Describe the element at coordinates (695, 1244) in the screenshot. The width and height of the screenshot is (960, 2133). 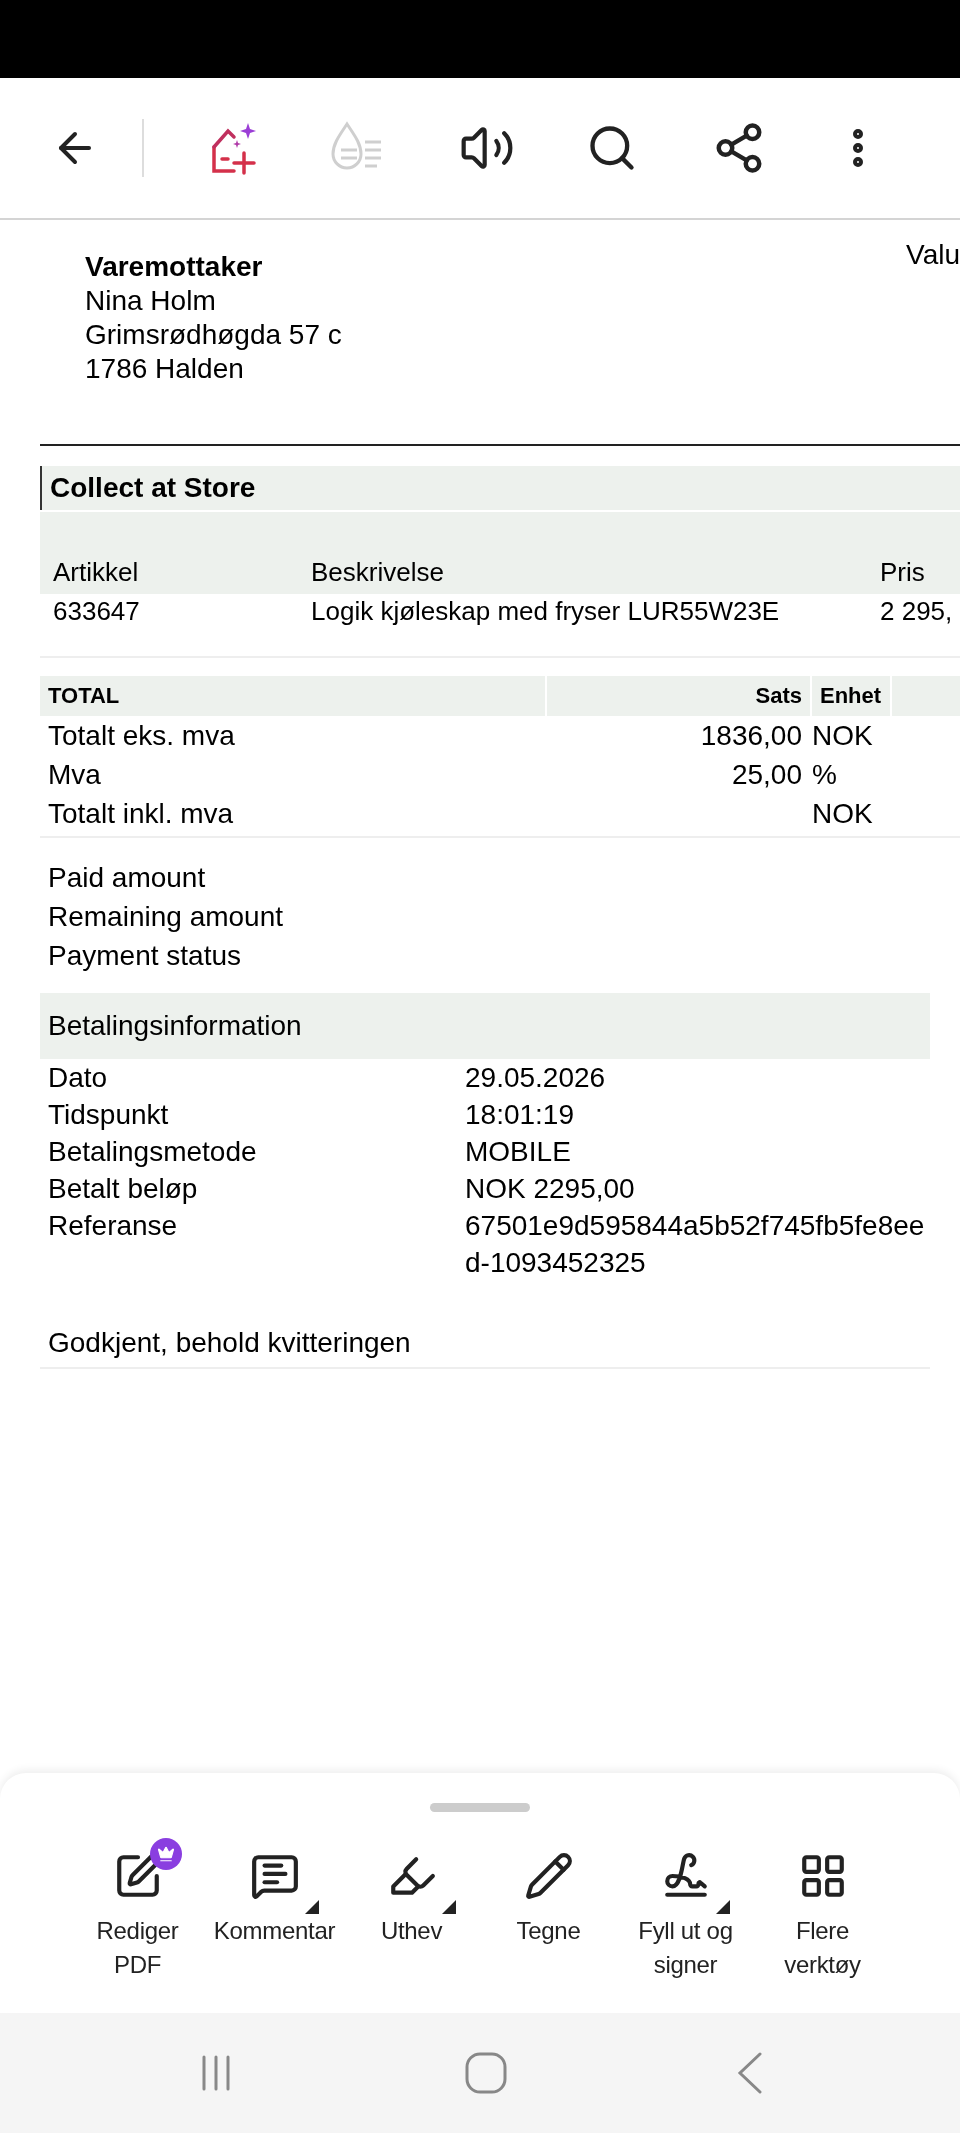
I see `field-value: 67501e9d595844a5b52f745fb5fe8eed-1093452325` at that location.